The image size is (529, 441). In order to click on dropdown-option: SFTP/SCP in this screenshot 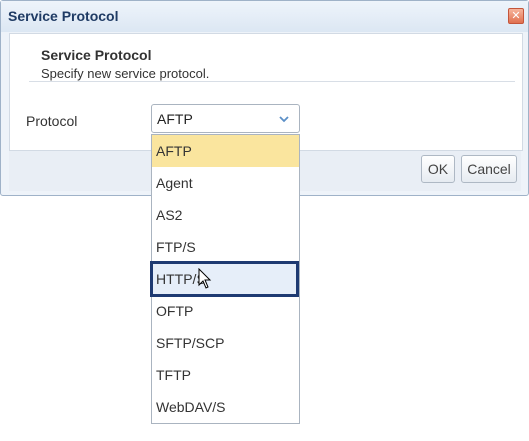, I will do `click(225, 343)`.